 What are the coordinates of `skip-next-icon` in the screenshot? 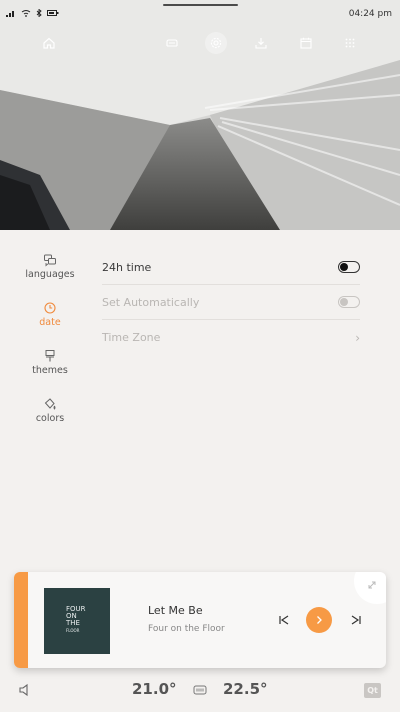 It's located at (356, 620).